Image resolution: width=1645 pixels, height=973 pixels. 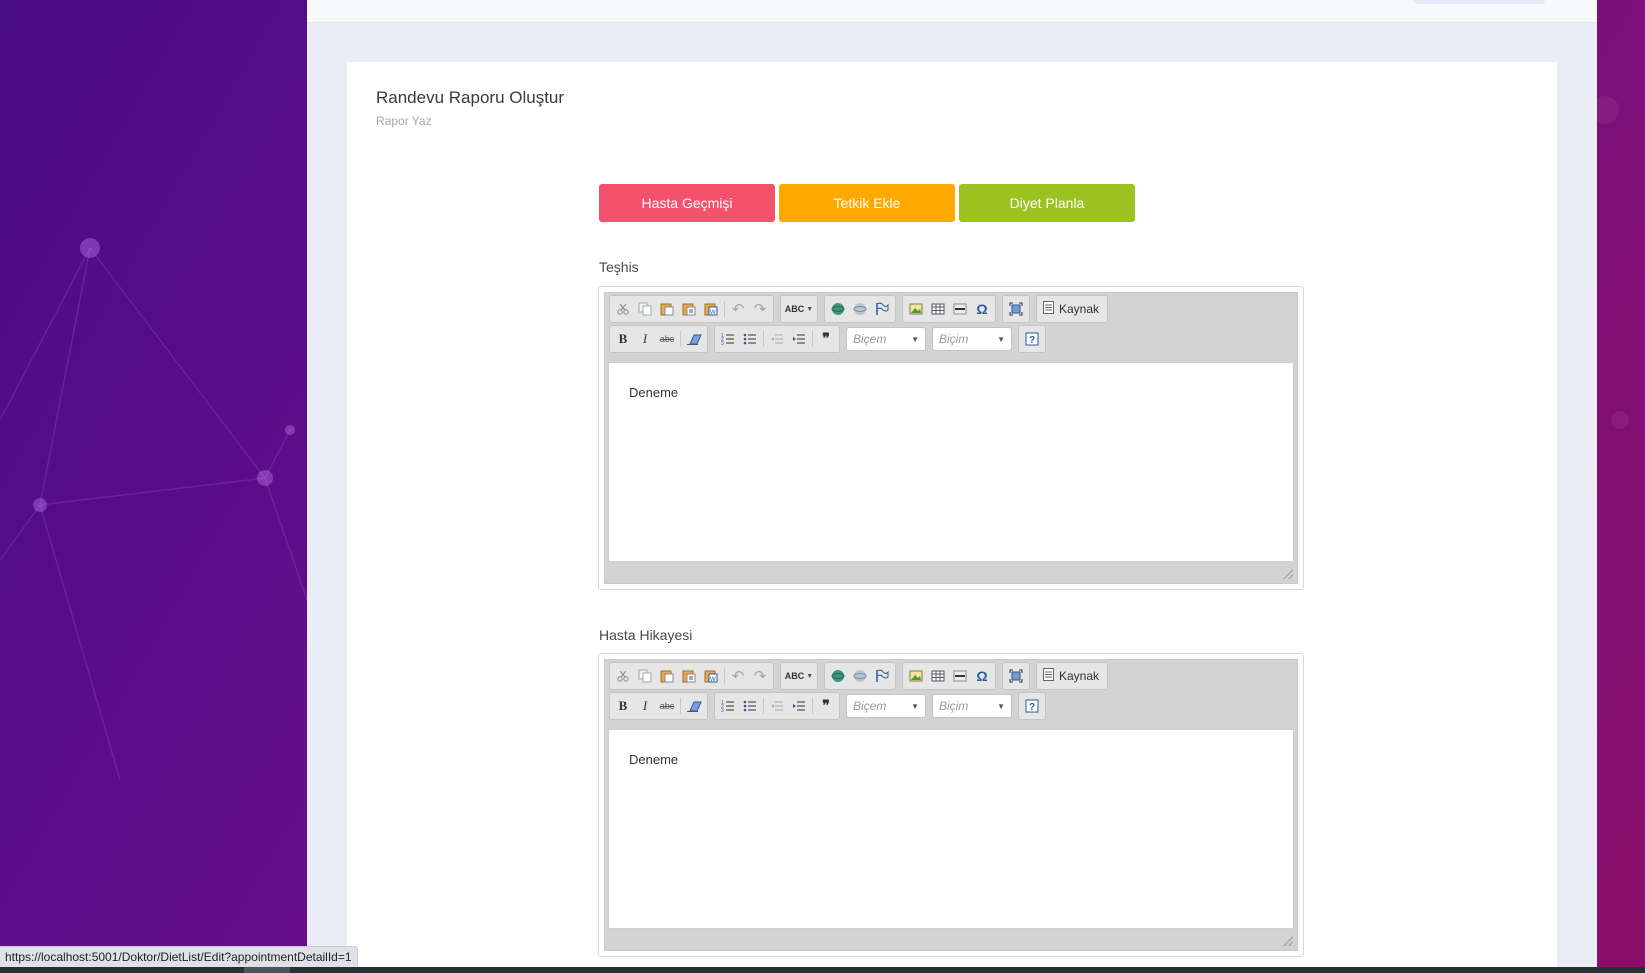 I want to click on patient-story-editor-content: Deneme, so click(x=951, y=829).